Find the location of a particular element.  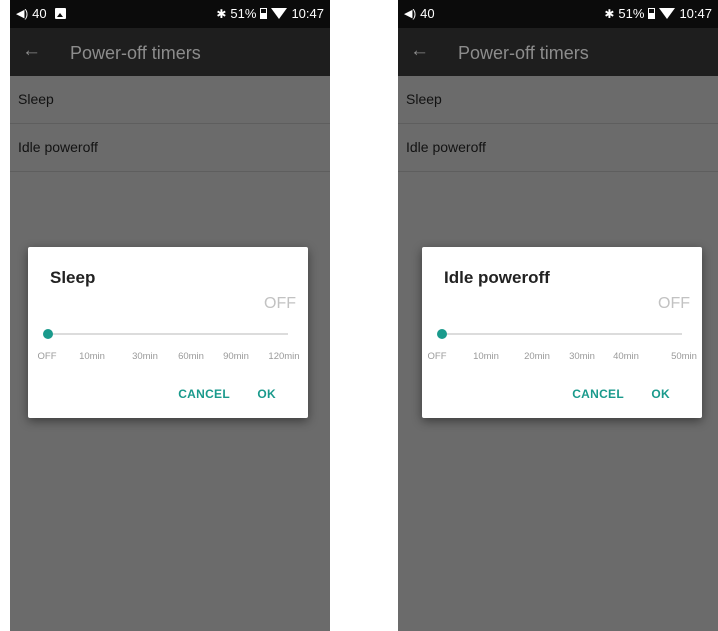

dialog-title: Idle poweroff is located at coordinates (497, 277).